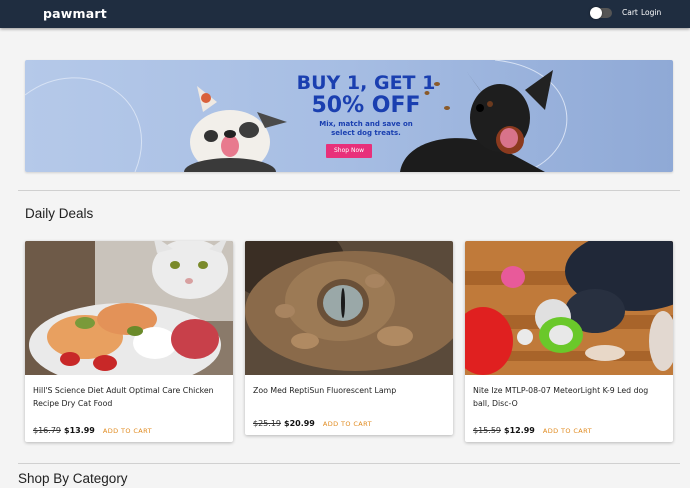  I want to click on product-title: Zoo Med ReptiSun Fluorescent Lamp, so click(348, 390).